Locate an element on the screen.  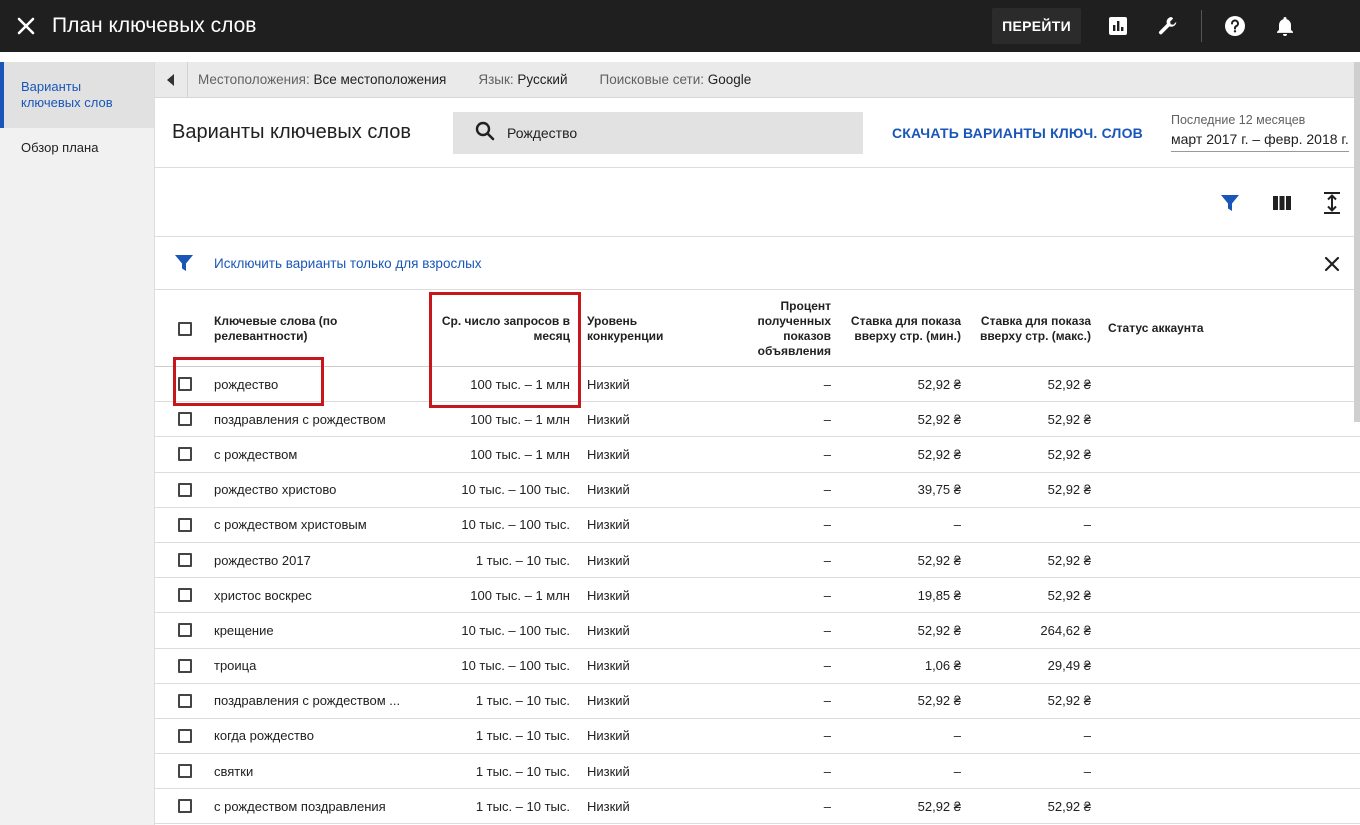
keyword-search-input: Рождество is located at coordinates (658, 133).